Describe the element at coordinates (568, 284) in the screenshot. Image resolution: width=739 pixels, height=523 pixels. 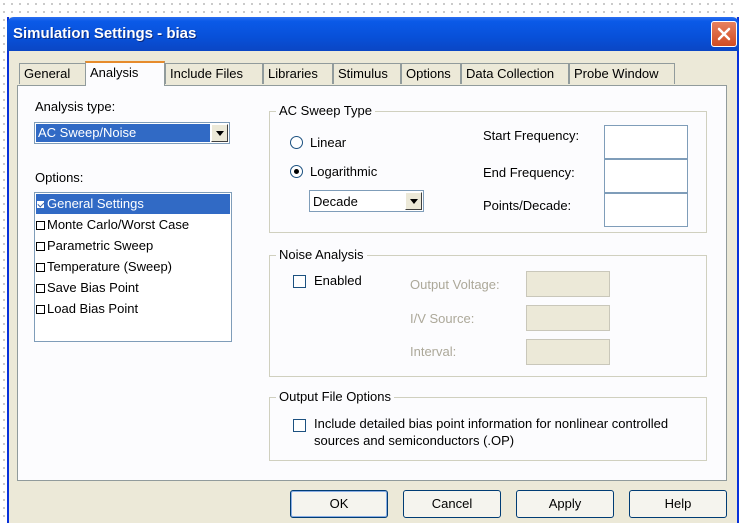
I see `output-voltage-input` at that location.